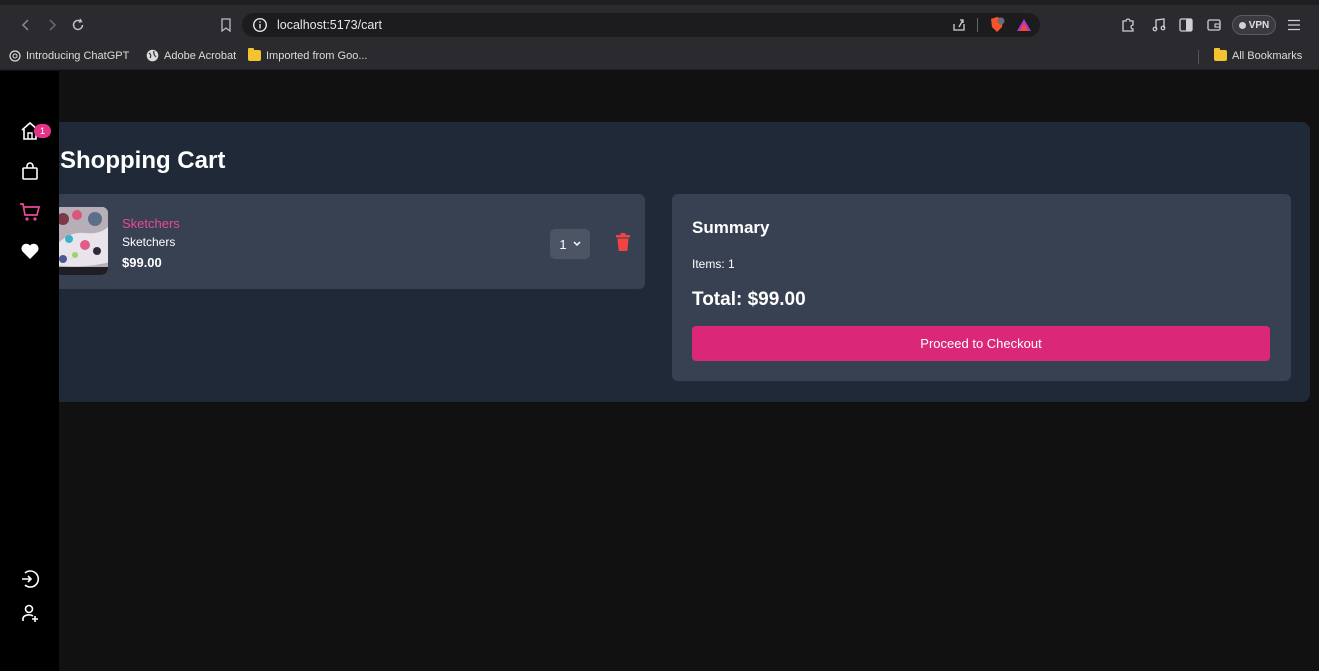  I want to click on media-button, so click(1159, 25).